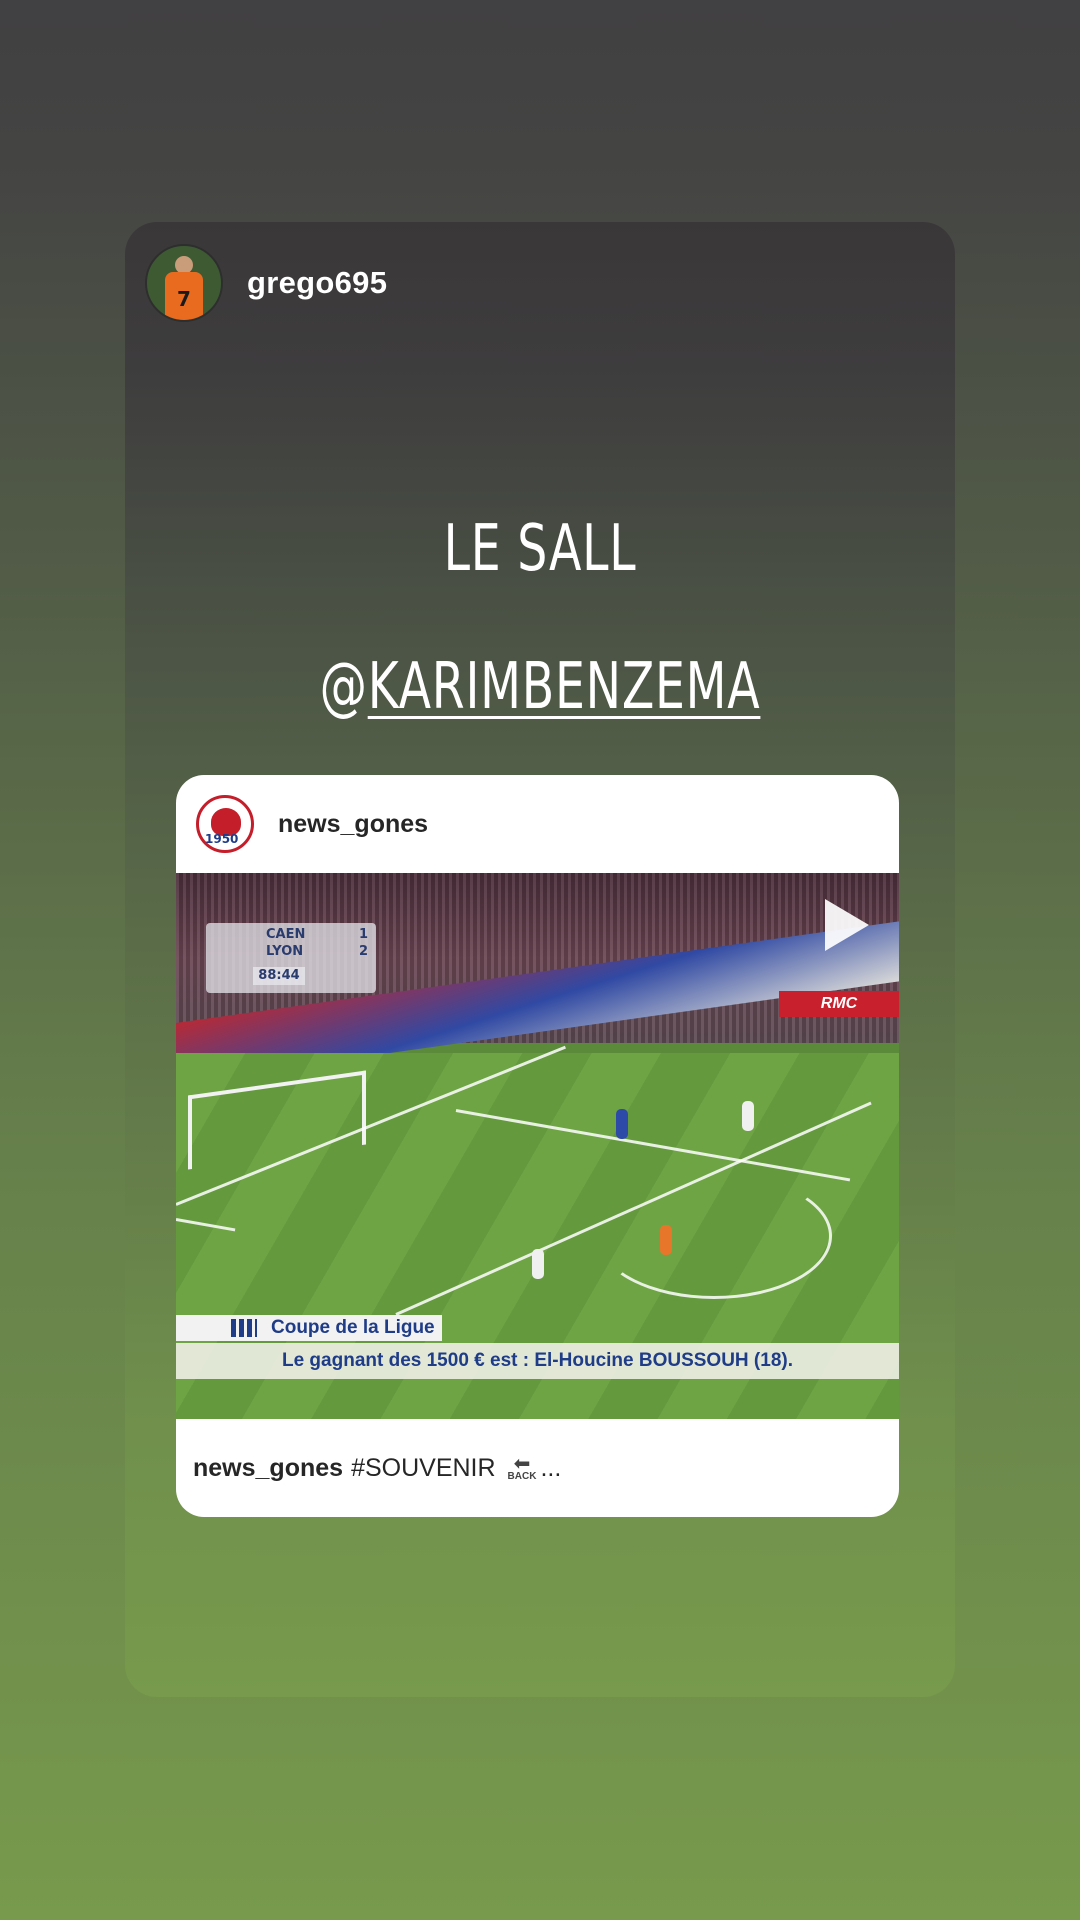 The width and height of the screenshot is (1080, 1920). What do you see at coordinates (522, 1468) in the screenshot?
I see `back-arrow-icon: ⬅ BACK` at bounding box center [522, 1468].